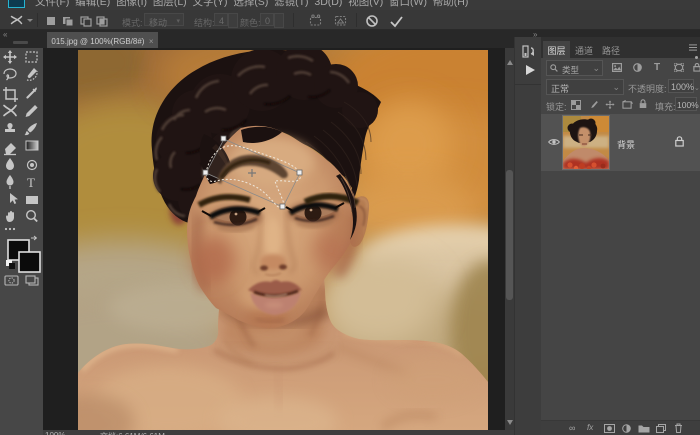  I want to click on svg-text: T, so click(31, 182).